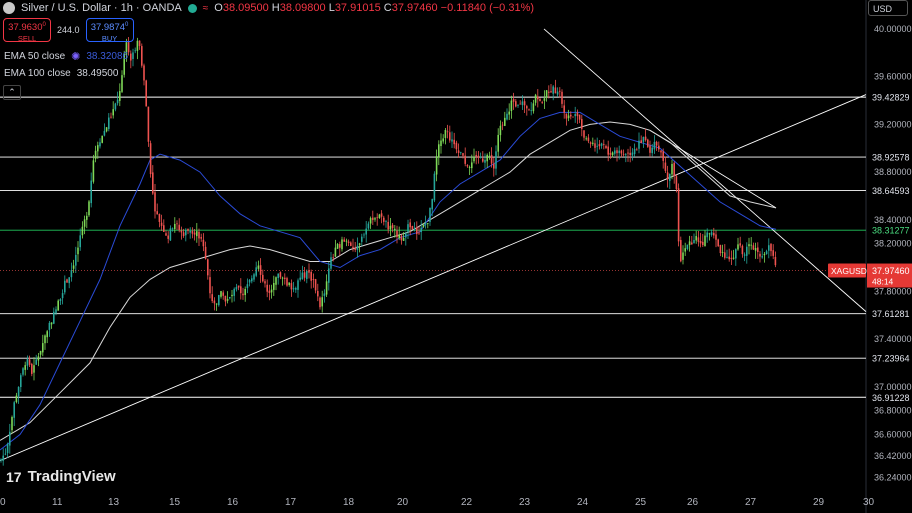 The height and width of the screenshot is (513, 912). What do you see at coordinates (12, 92) in the screenshot?
I see `chevron-up-icon: ⌃` at bounding box center [12, 92].